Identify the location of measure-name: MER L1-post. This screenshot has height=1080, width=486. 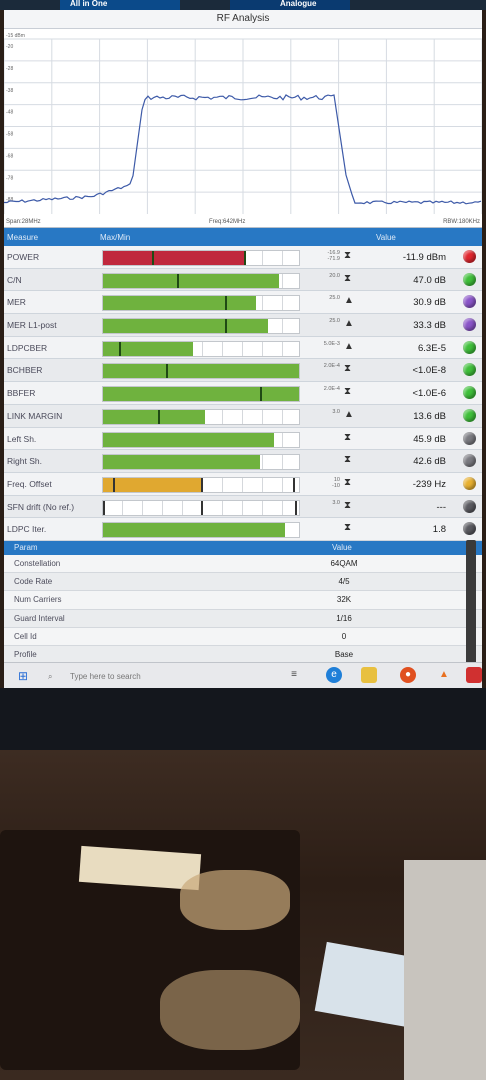
(32, 325).